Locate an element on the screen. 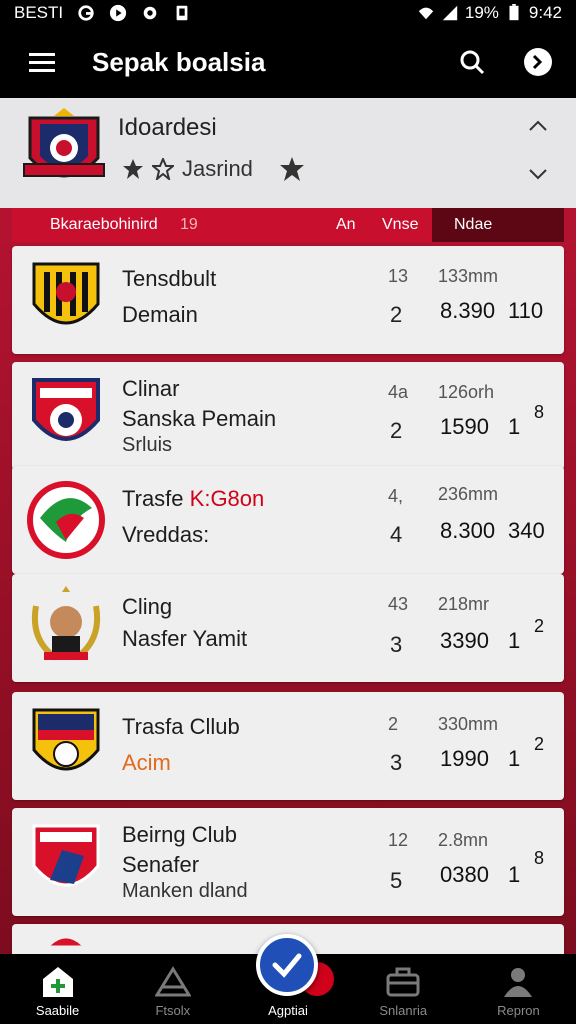 The image size is (576, 1024). stat-top: 4a is located at coordinates (398, 392).